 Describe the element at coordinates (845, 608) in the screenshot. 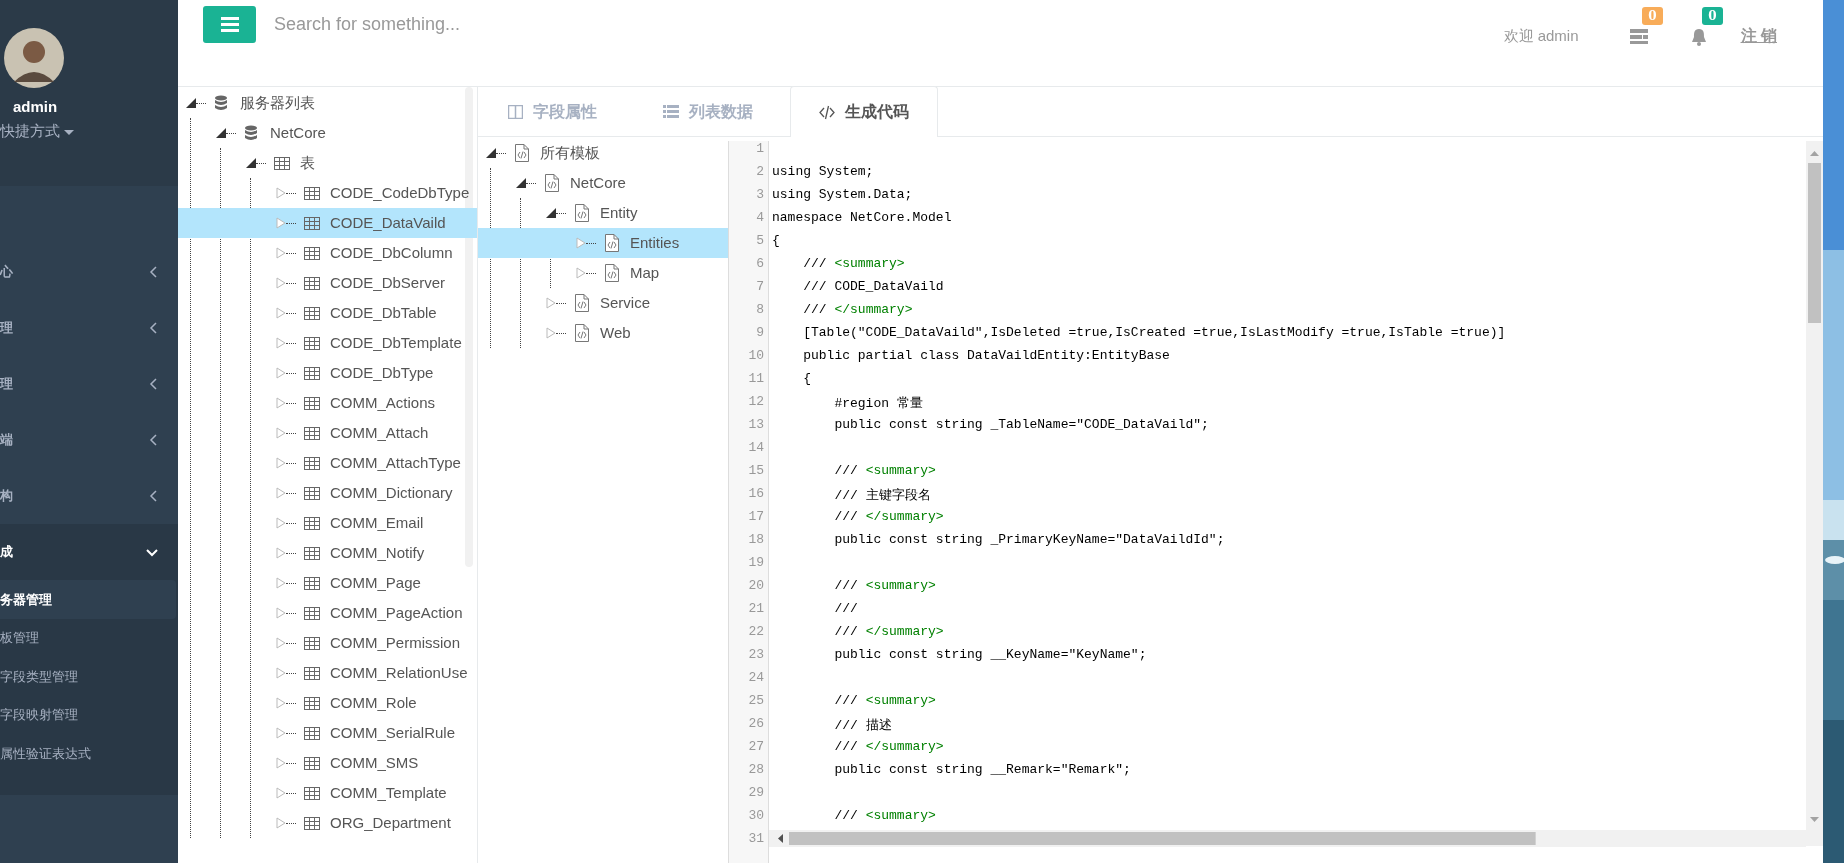

I see `code-line: ///` at that location.